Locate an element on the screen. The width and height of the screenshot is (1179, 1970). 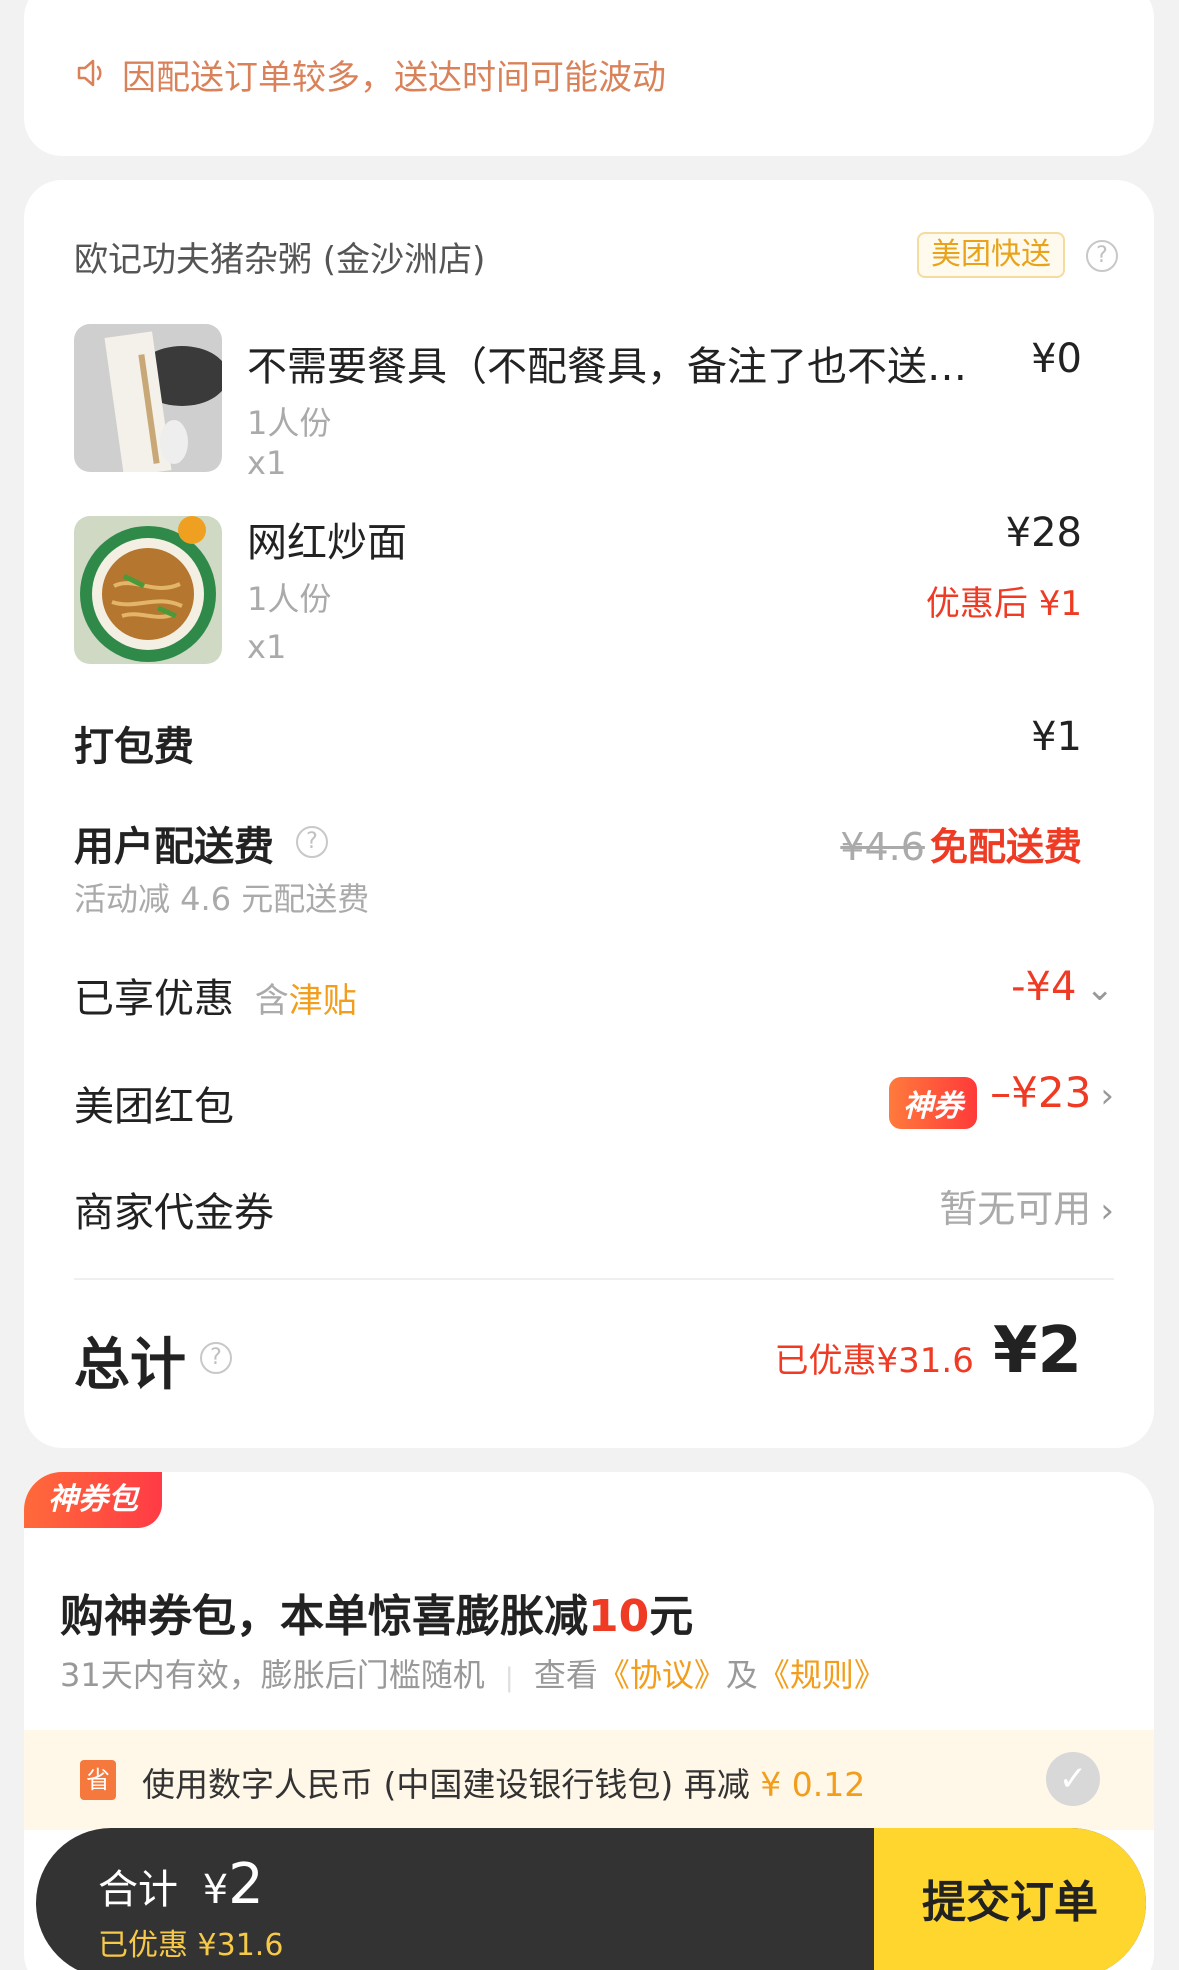
delivery-fee-label: 用户配送费 is located at coordinates (174, 843).